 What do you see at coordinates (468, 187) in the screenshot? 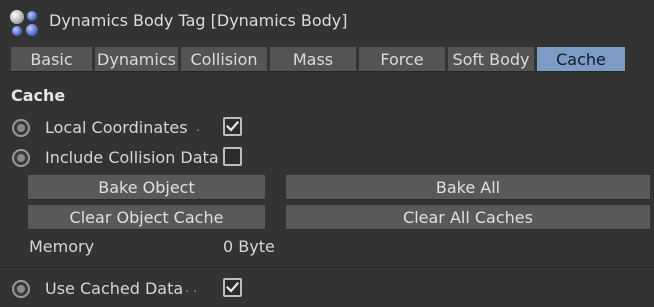
I see `bake-all-button: Bake All` at bounding box center [468, 187].